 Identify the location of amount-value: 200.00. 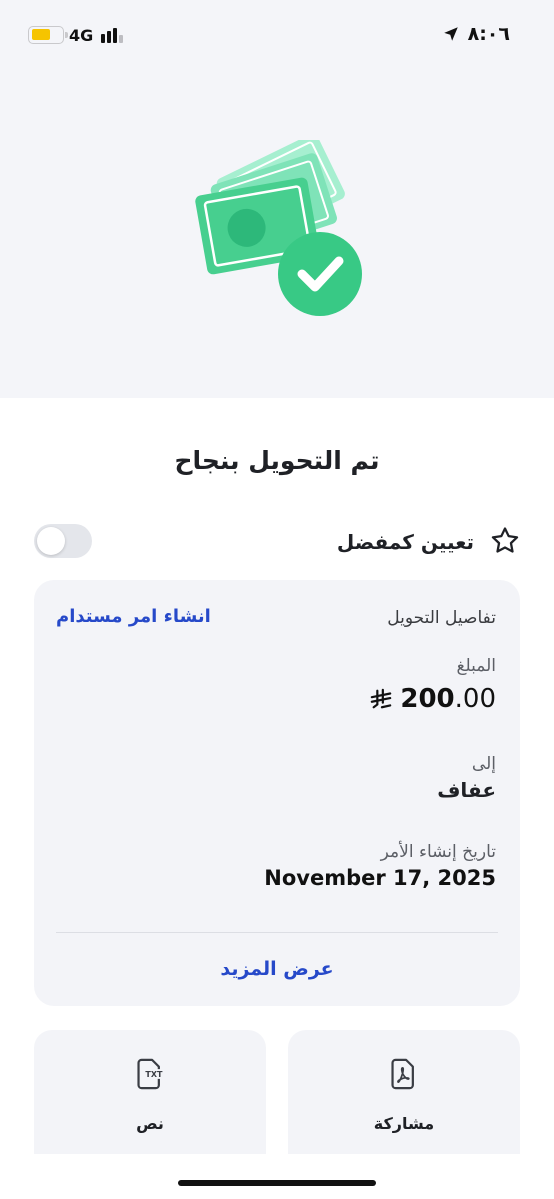
(433, 699).